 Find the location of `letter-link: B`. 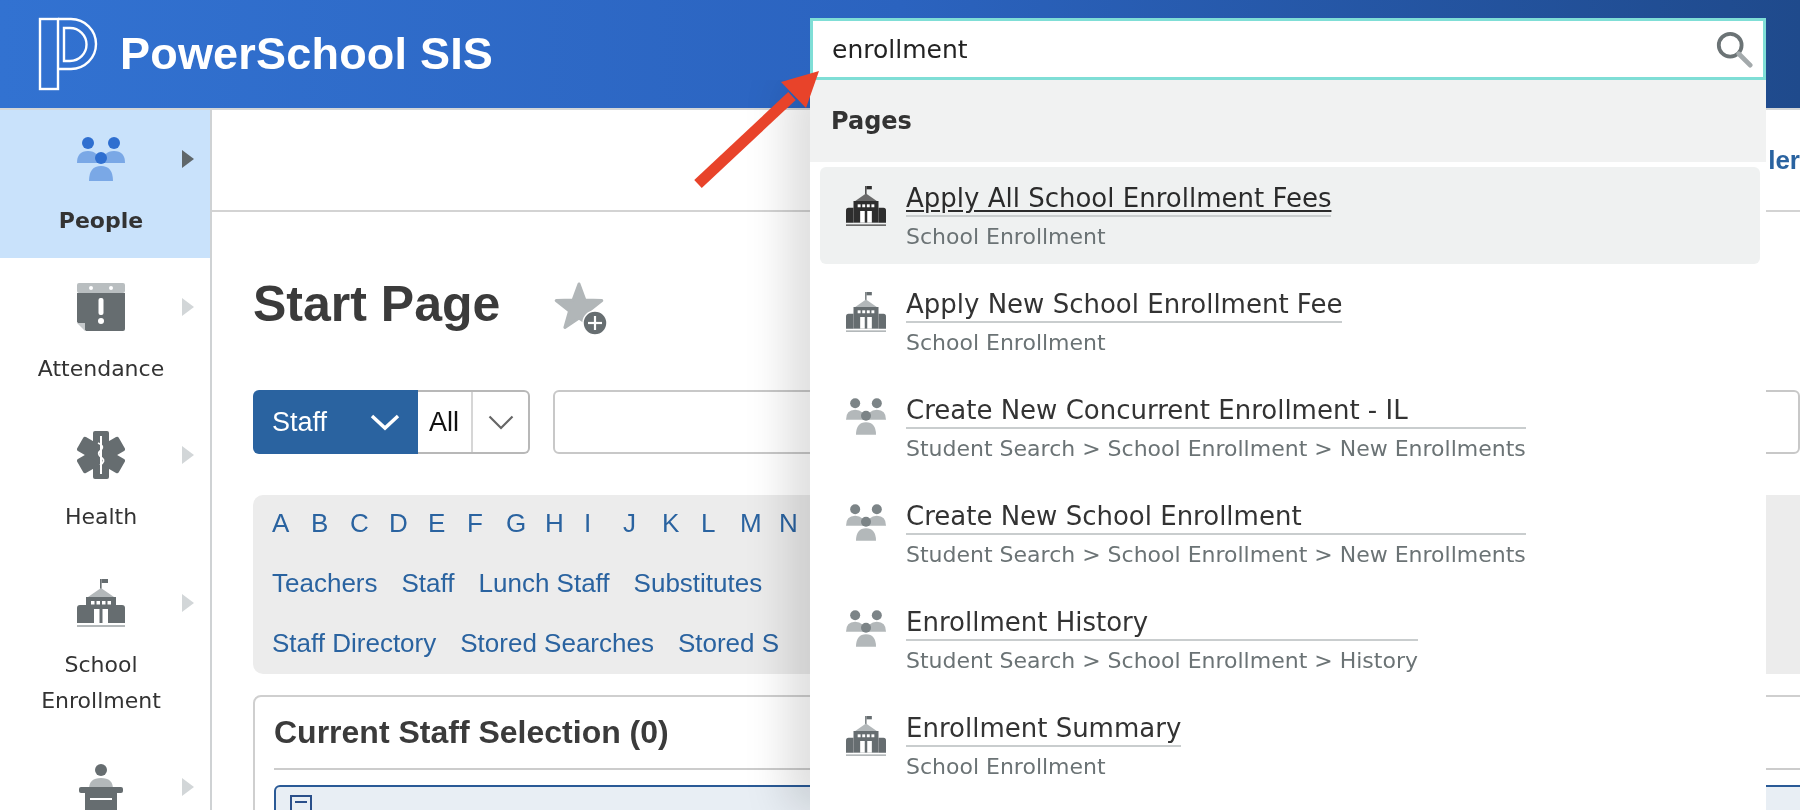

letter-link: B is located at coordinates (320, 523).